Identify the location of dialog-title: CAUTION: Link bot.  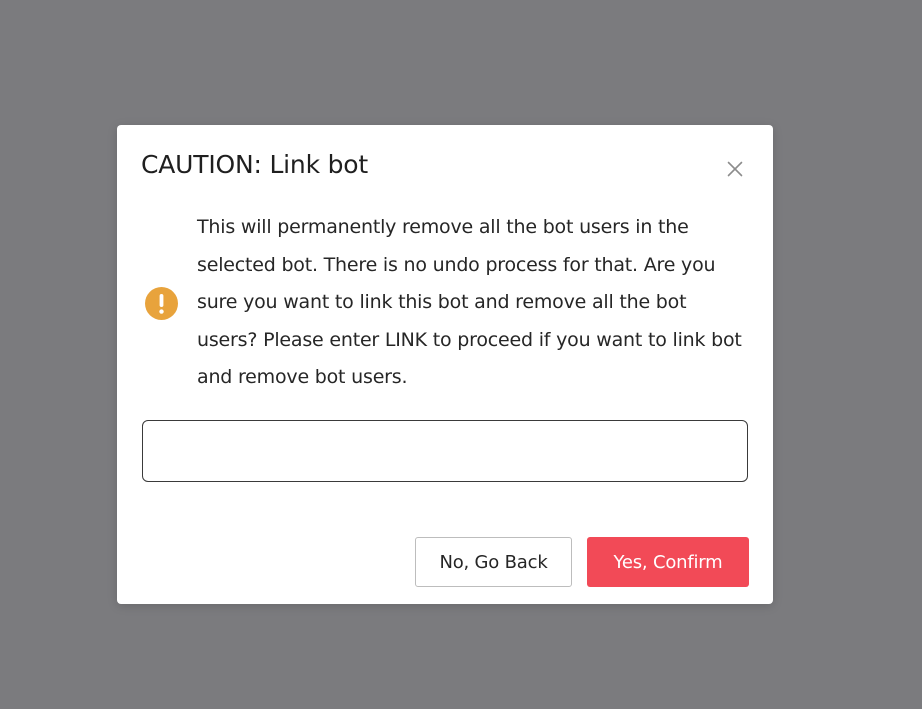
(254, 164).